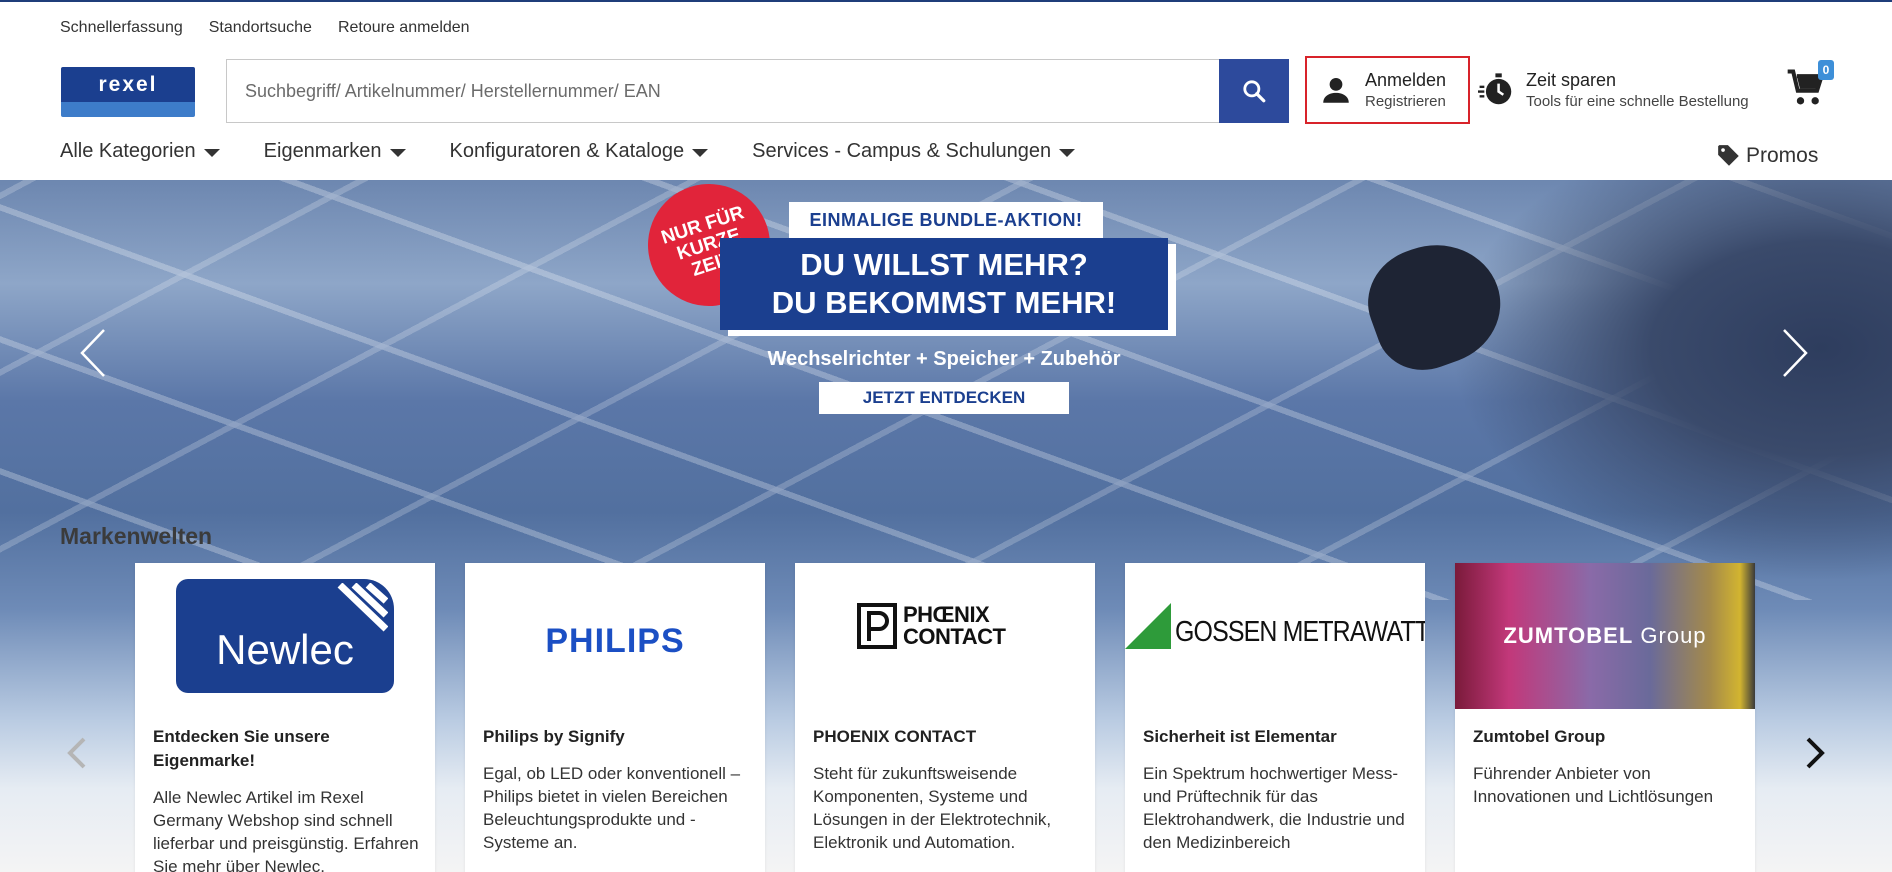 The width and height of the screenshot is (1892, 872). What do you see at coordinates (1568, 635) in the screenshot?
I see `zumtobel-logo-main: ZUMTOBEL` at bounding box center [1568, 635].